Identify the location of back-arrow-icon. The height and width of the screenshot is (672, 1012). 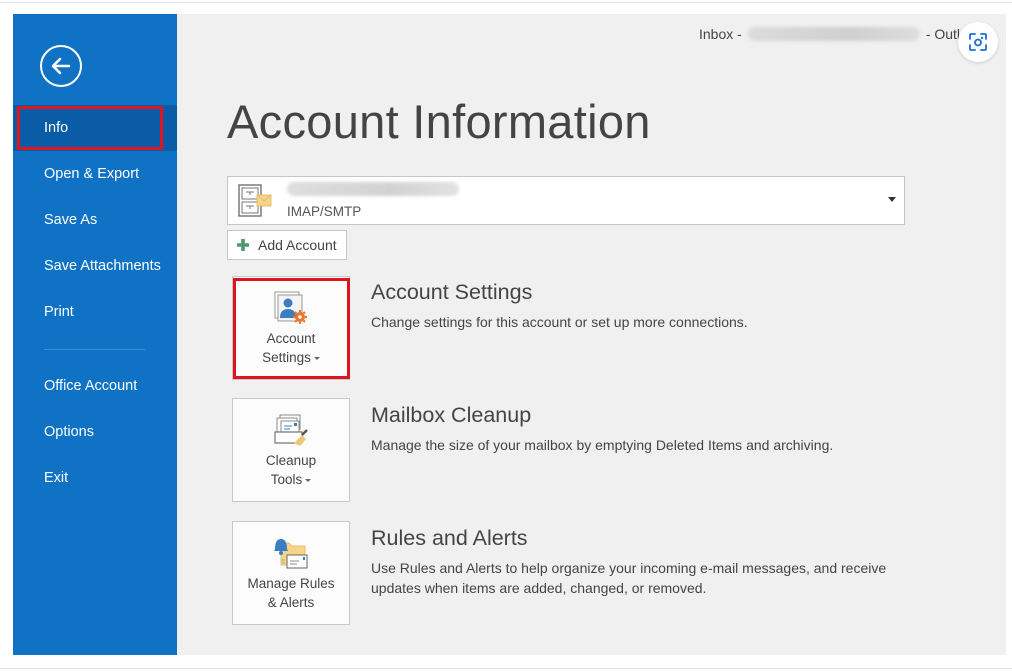
(61, 66).